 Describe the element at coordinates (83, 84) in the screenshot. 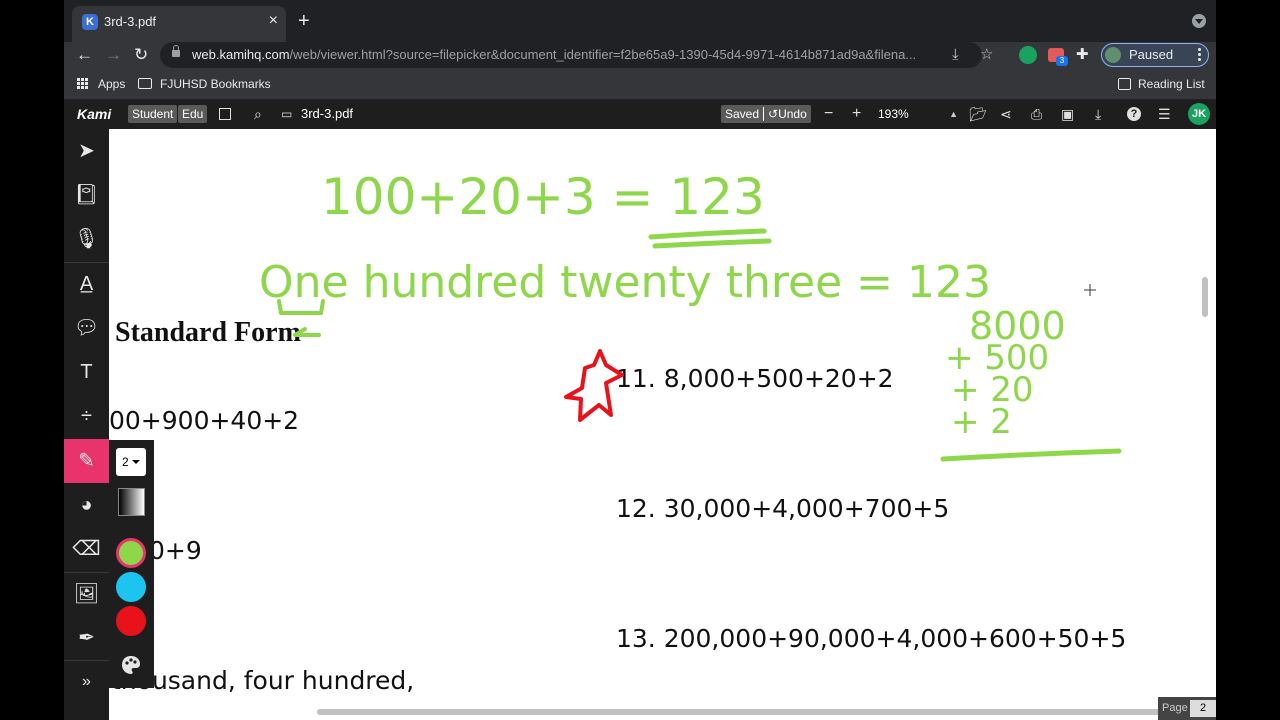

I see `apps-grid-icon` at that location.